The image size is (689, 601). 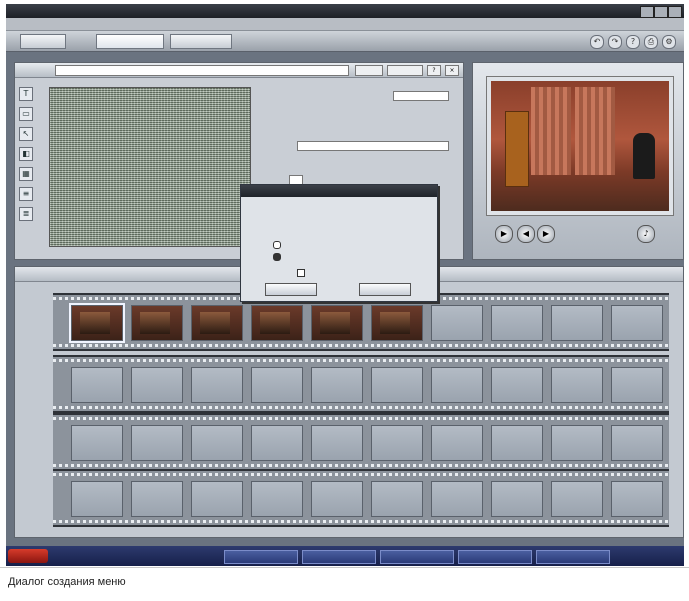 I want to click on create-menu-dialog, so click(x=339, y=243).